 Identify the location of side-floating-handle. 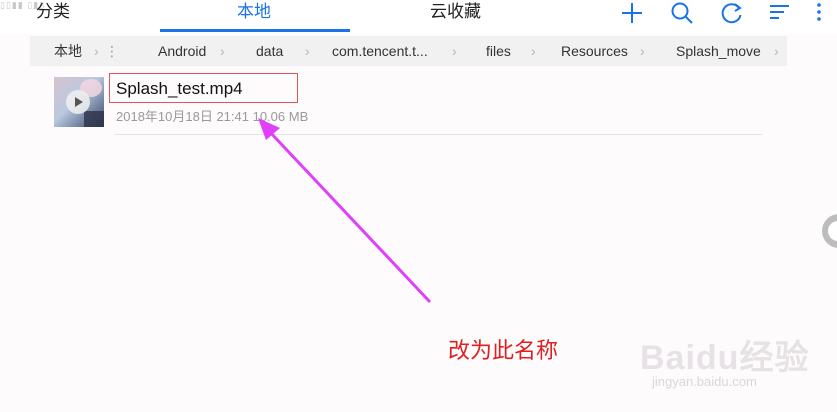
(829, 231).